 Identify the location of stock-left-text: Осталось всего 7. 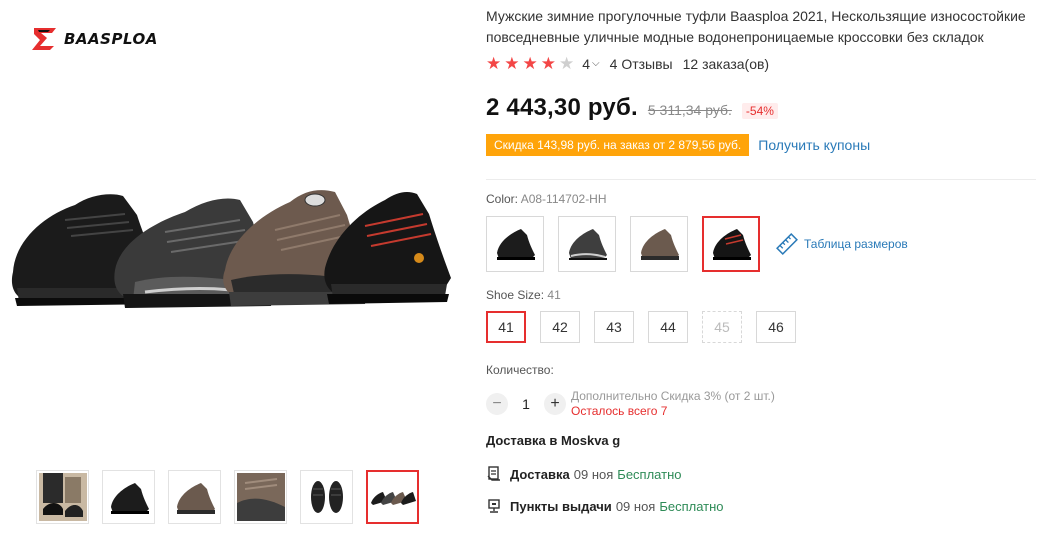
(619, 411).